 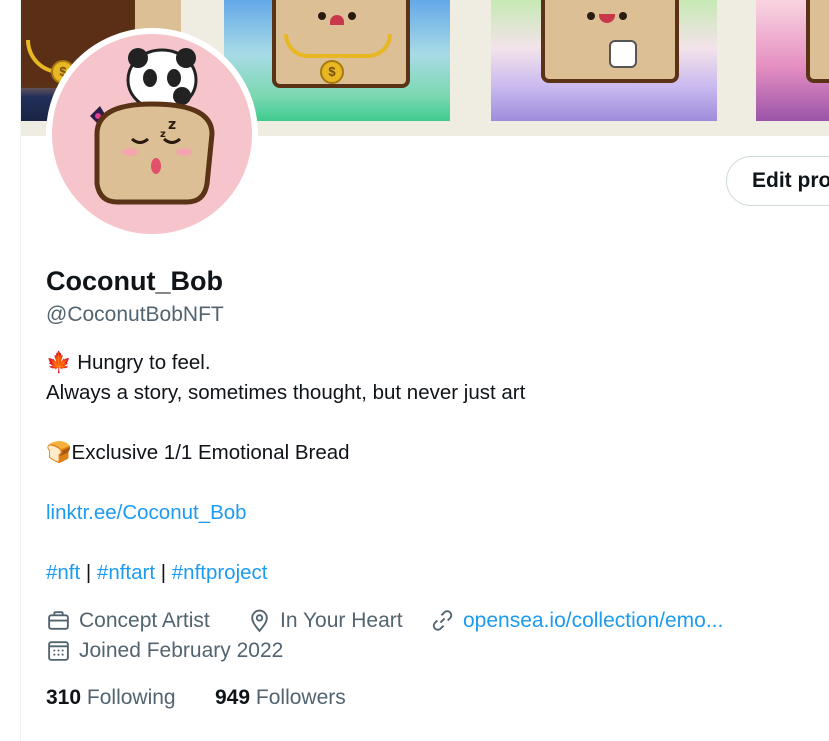 I want to click on hashtag-link: #nft, so click(x=63, y=572).